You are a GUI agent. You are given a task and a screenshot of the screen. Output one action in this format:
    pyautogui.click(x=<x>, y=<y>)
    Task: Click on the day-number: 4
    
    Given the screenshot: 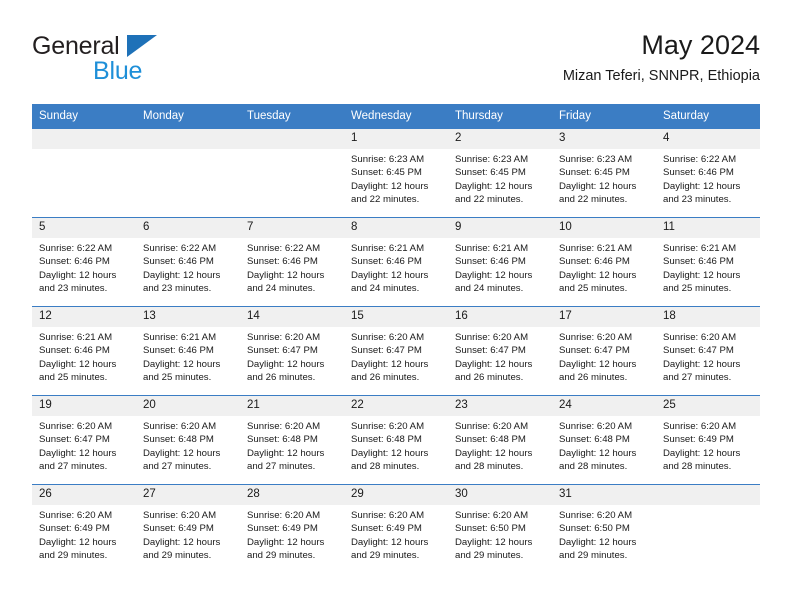 What is the action you would take?
    pyautogui.click(x=708, y=139)
    